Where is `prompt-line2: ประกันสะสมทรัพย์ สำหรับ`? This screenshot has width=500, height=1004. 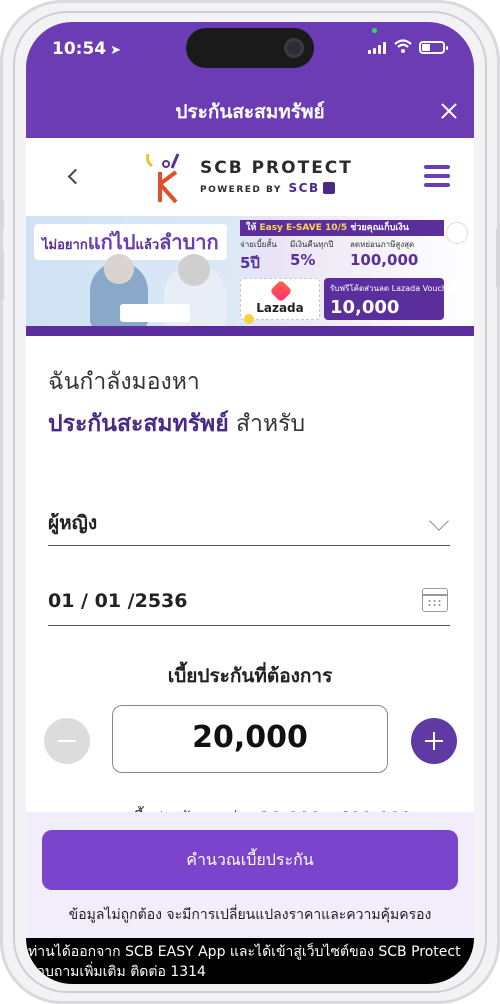 prompt-line2: ประกันสะสมทรัพย์ สำหรับ is located at coordinates (176, 424).